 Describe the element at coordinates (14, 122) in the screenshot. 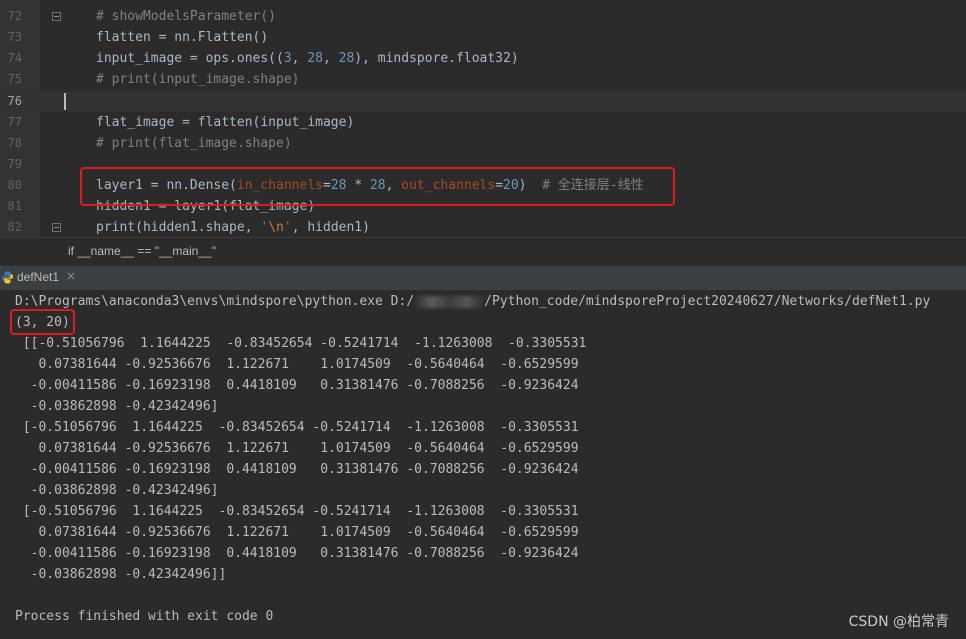

I see `line-number: 77` at that location.